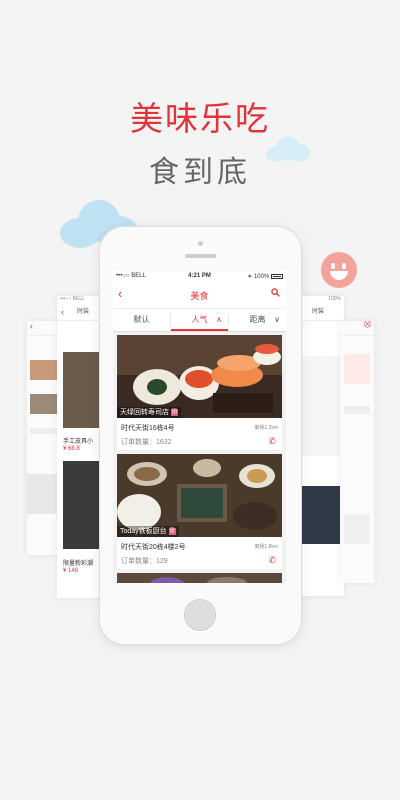 The width and height of the screenshot is (400, 800). I want to click on filter-distance-label: 距离, so click(257, 319).